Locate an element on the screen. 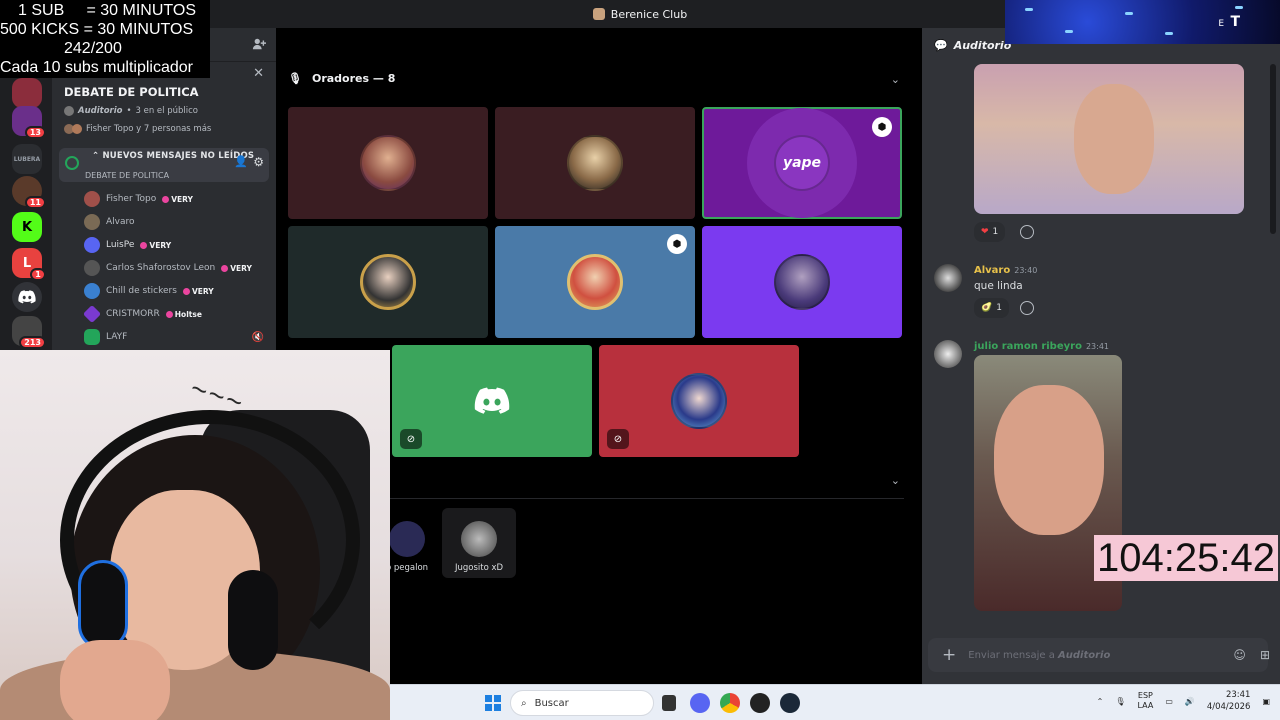 The image size is (1280, 720). message-author: julio ramon ribeyro 23:41 is located at coordinates (1041, 346).